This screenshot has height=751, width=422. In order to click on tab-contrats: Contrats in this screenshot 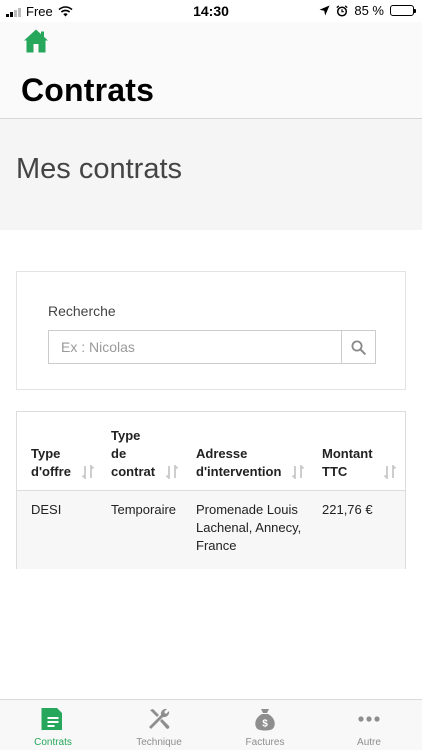, I will do `click(53, 725)`.